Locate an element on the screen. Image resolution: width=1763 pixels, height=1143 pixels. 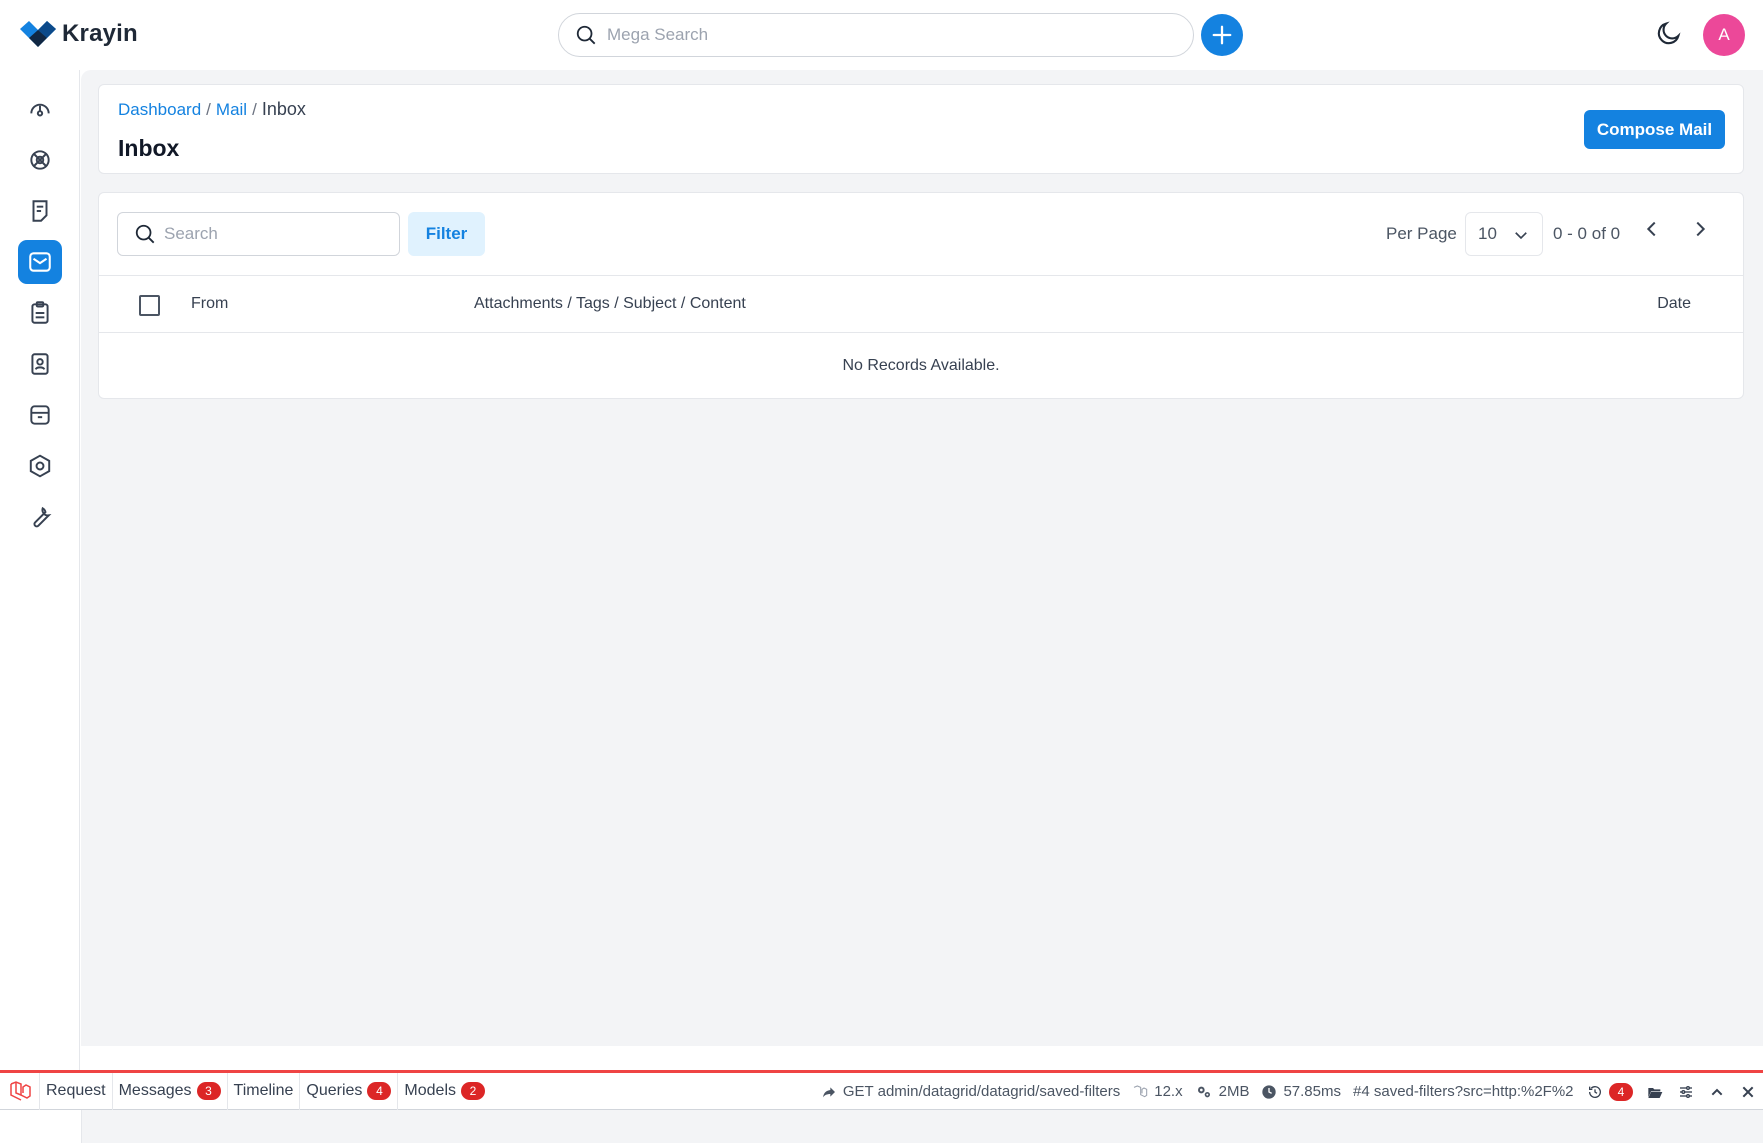
sidebar-item-dashboard is located at coordinates (40, 109).